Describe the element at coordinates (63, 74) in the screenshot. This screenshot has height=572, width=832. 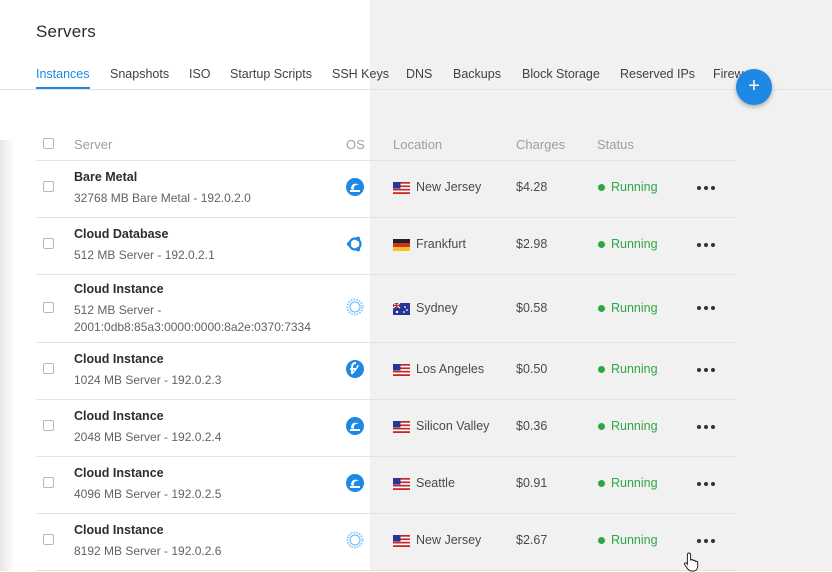
I see `tab-instances: Instances` at that location.